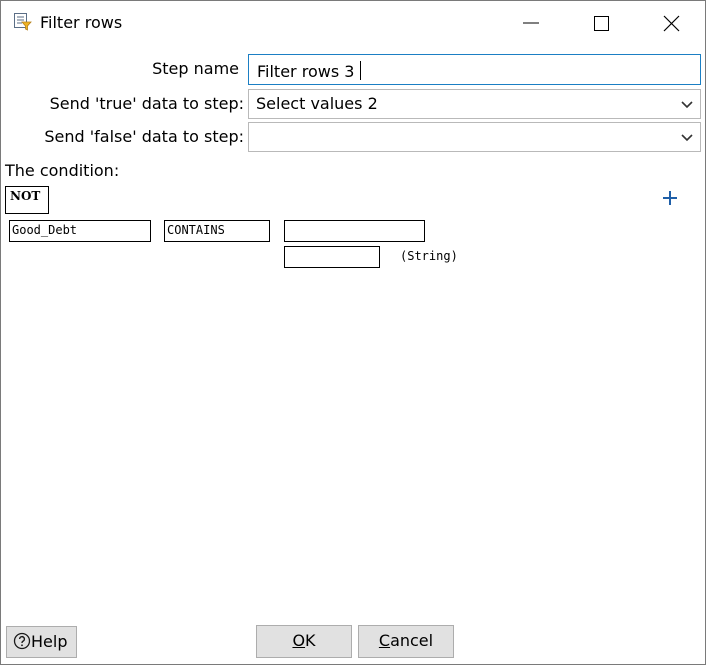 This screenshot has width=706, height=665. I want to click on step-name-label: Step name, so click(195, 68).